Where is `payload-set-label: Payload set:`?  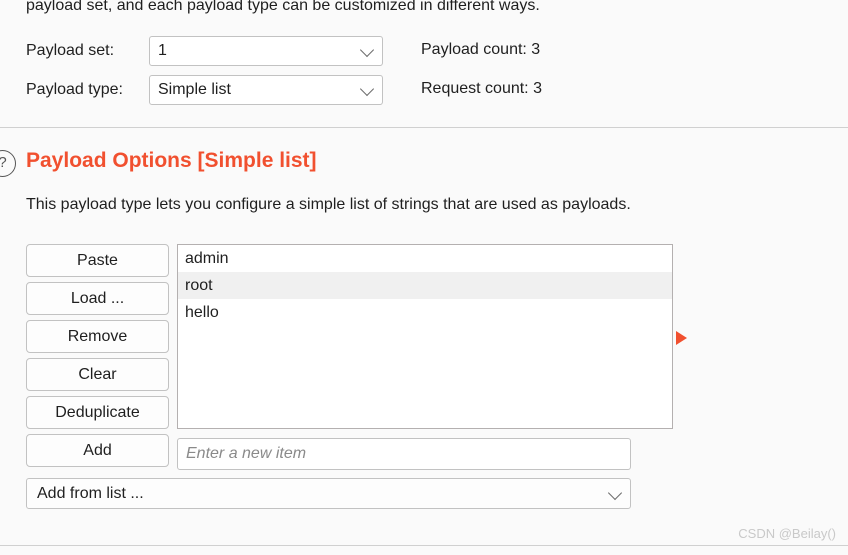
payload-set-label: Payload set: is located at coordinates (70, 50).